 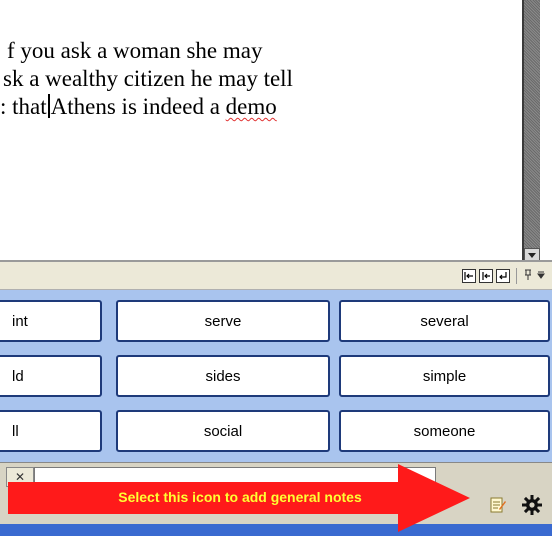 What do you see at coordinates (148, 78) in the screenshot?
I see `document-line-2: sk a wealthy citizen he may tell` at bounding box center [148, 78].